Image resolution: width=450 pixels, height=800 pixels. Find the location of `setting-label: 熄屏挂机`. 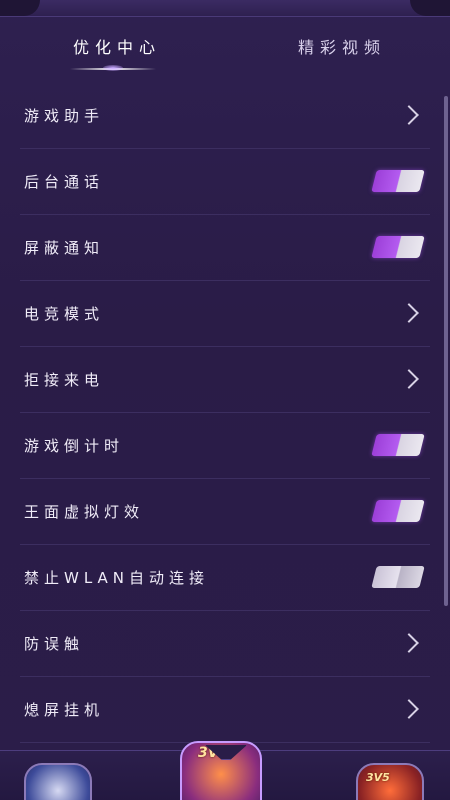

setting-label: 熄屏挂机 is located at coordinates (64, 709).